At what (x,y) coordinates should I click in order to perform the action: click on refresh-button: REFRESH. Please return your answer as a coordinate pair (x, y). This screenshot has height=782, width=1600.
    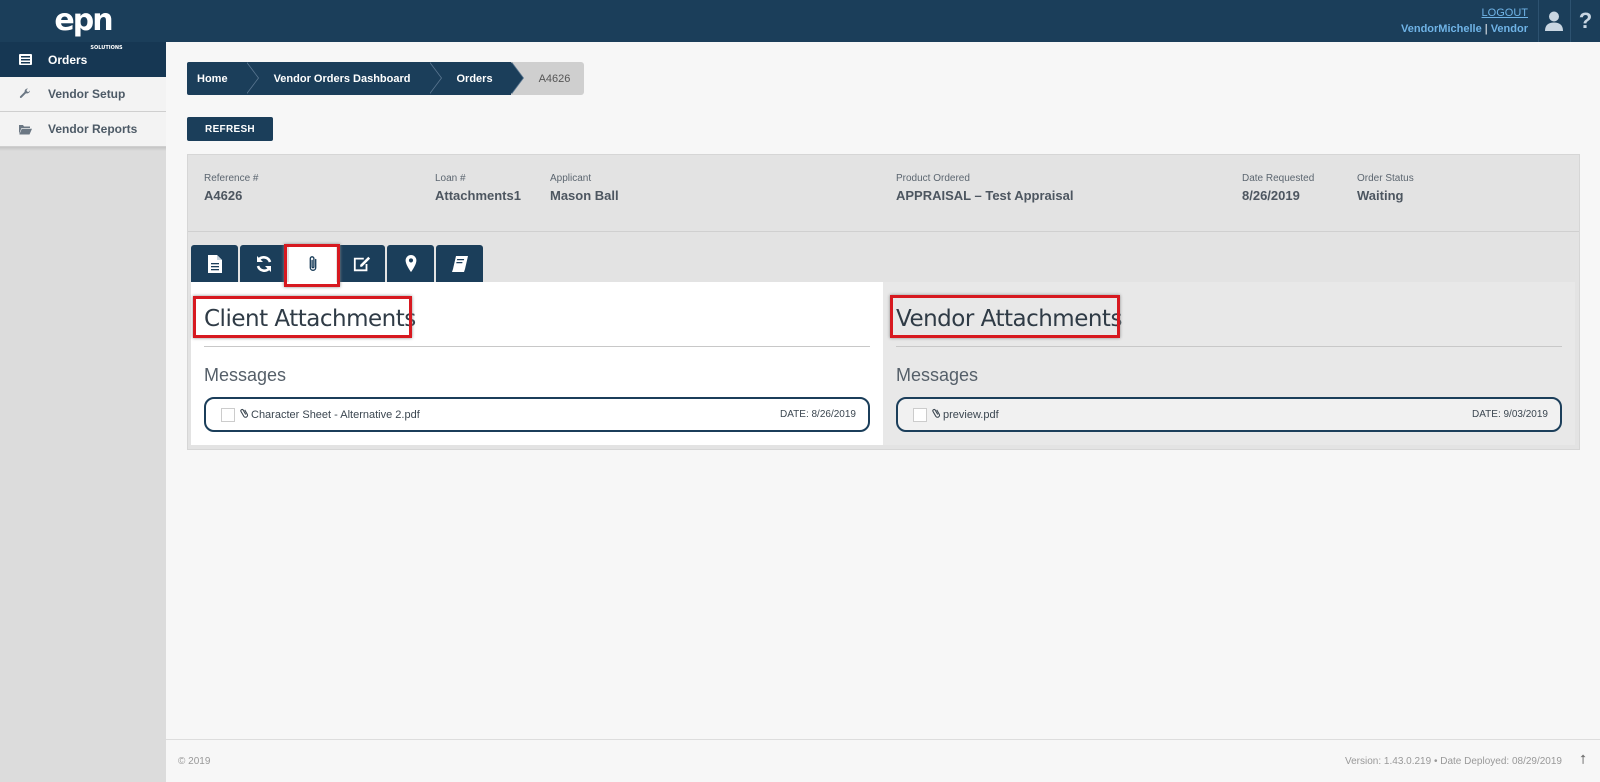
    Looking at the image, I should click on (230, 129).